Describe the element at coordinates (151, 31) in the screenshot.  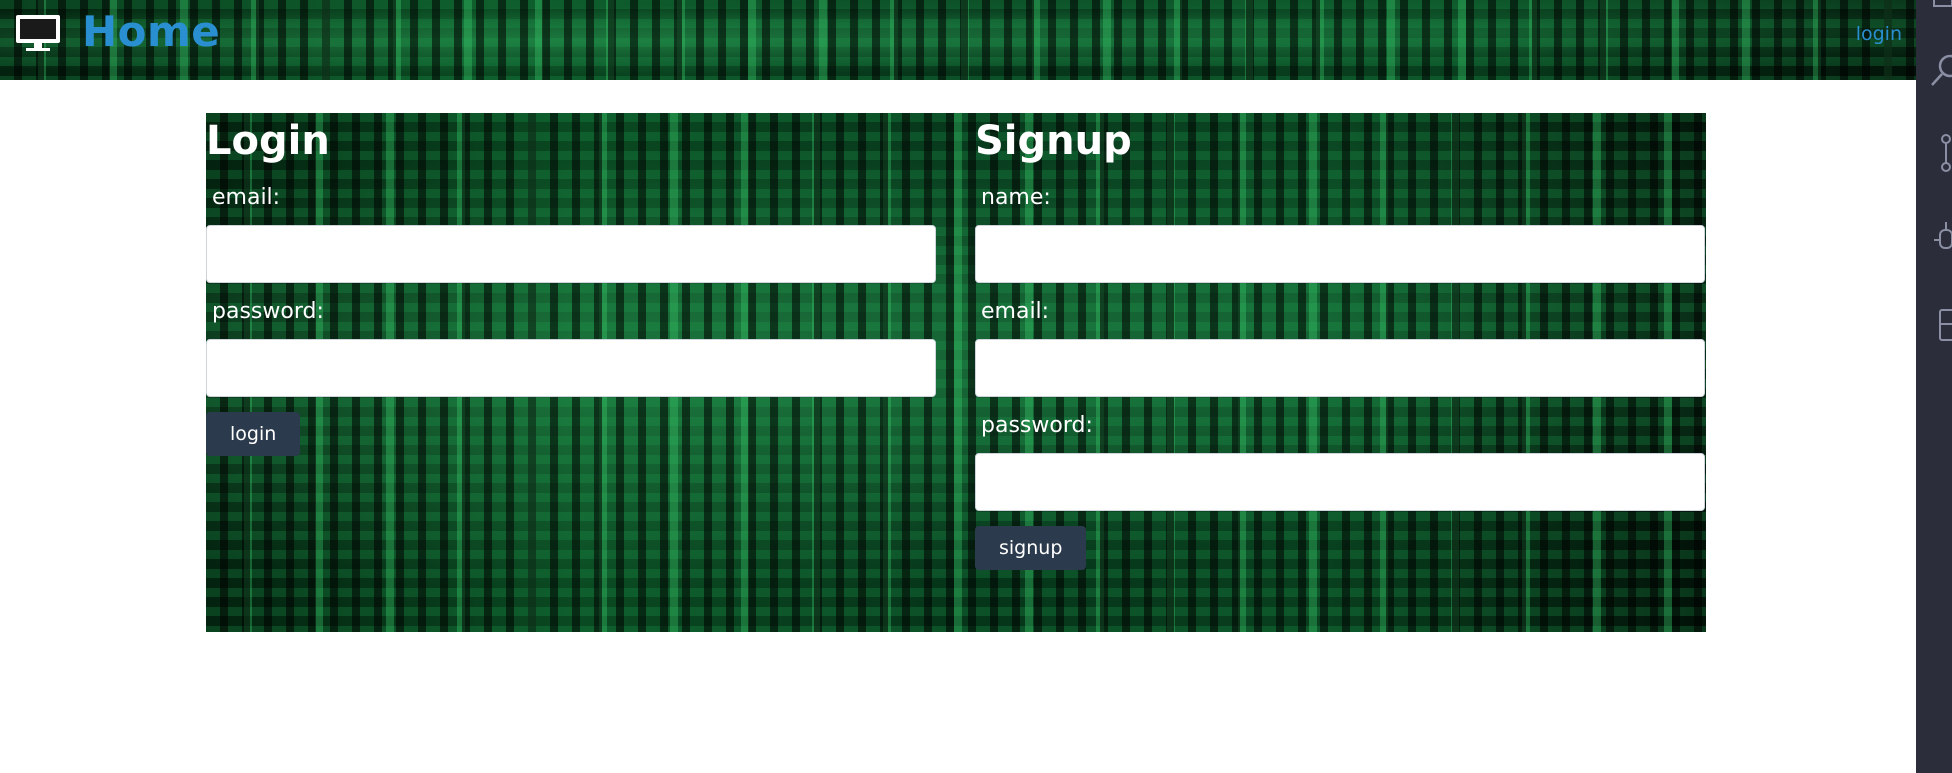
I see `page-title: Home` at that location.